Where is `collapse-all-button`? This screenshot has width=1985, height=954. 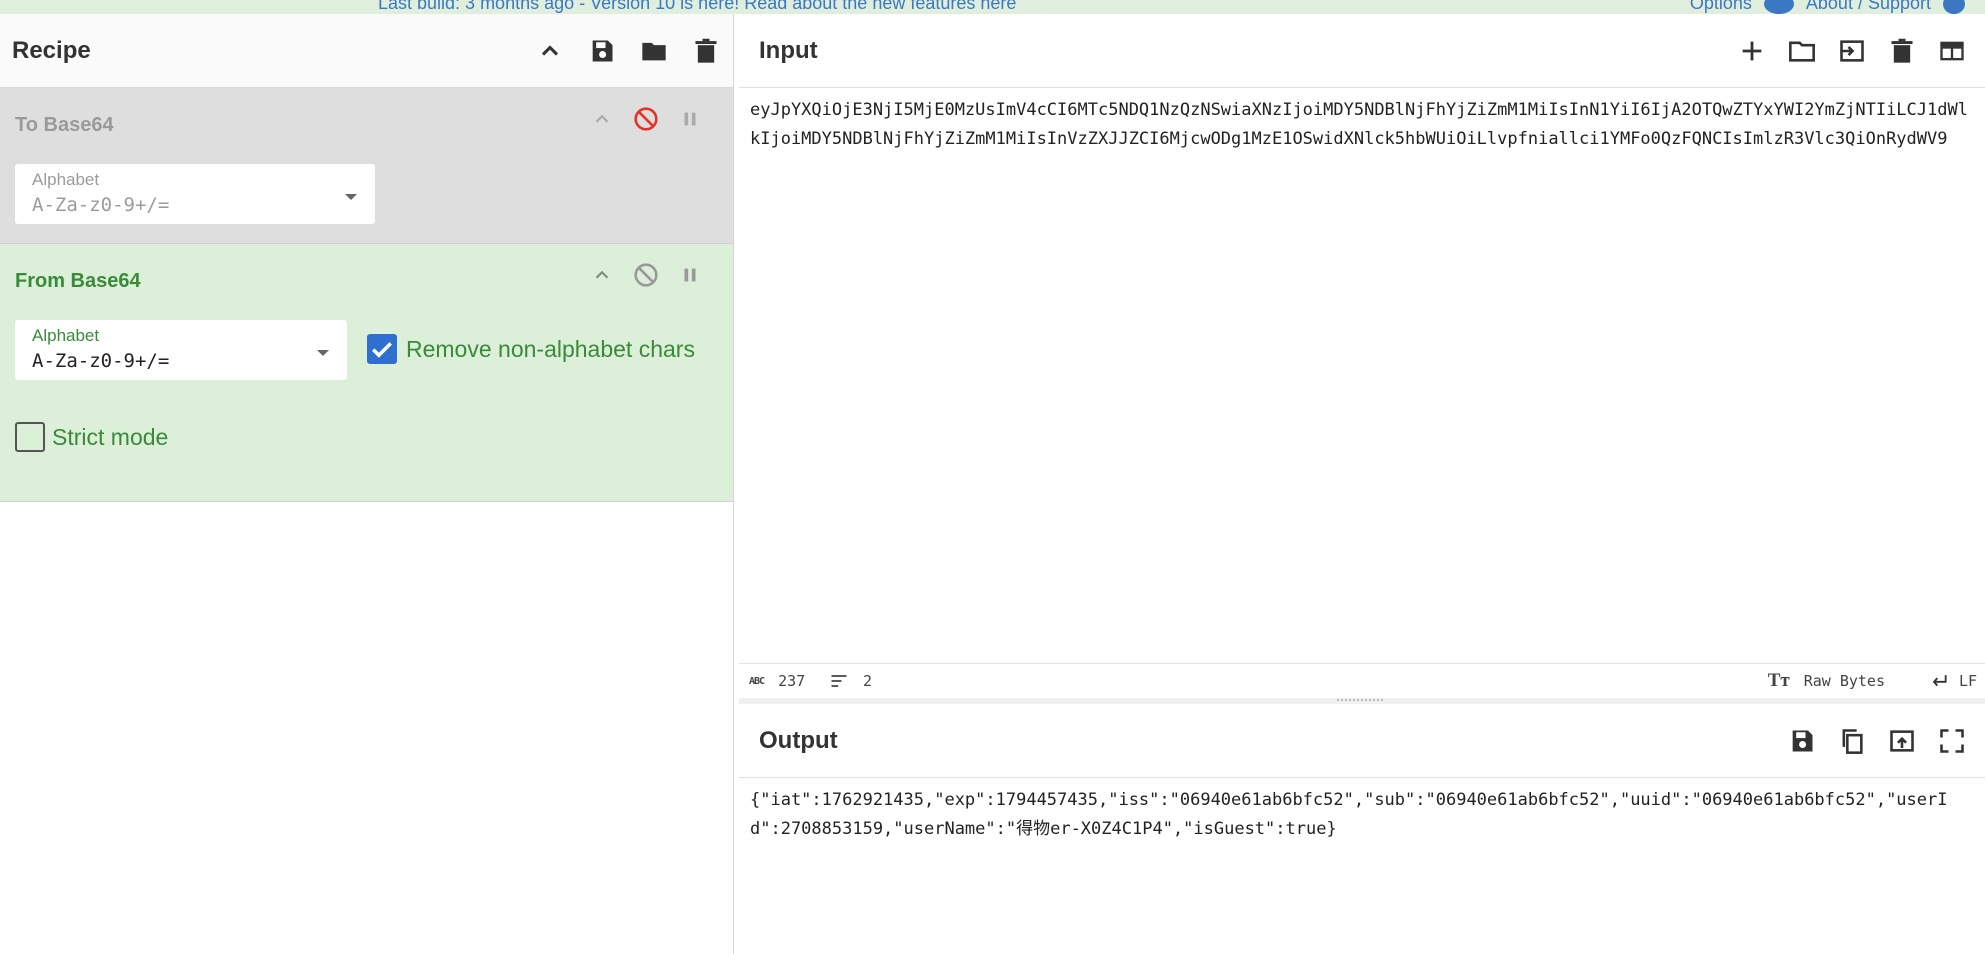
collapse-all-button is located at coordinates (550, 51).